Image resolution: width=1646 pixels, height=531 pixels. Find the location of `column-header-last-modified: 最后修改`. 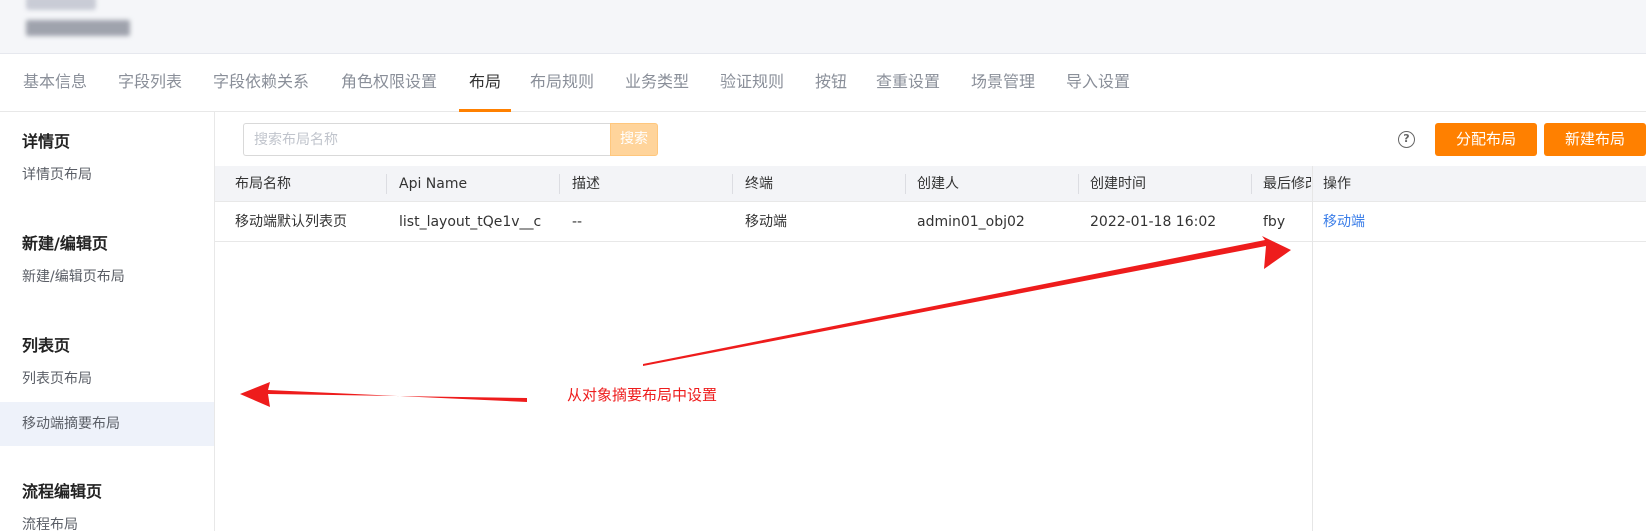

column-header-last-modified: 最后修改 is located at coordinates (1287, 184).